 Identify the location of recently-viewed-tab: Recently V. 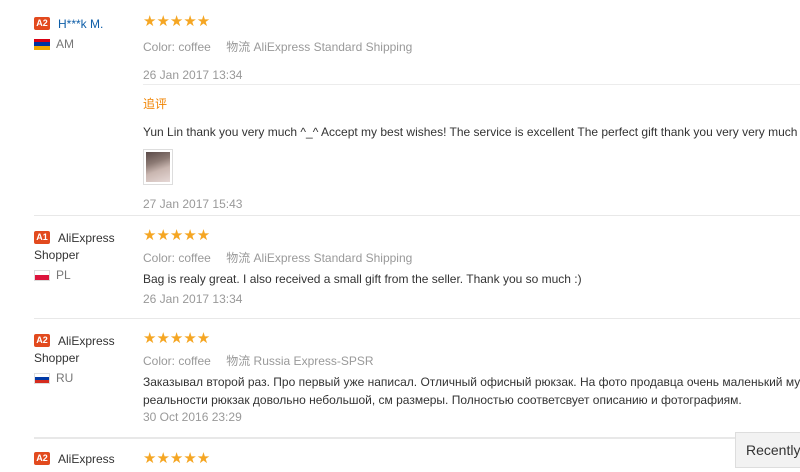
(767, 450).